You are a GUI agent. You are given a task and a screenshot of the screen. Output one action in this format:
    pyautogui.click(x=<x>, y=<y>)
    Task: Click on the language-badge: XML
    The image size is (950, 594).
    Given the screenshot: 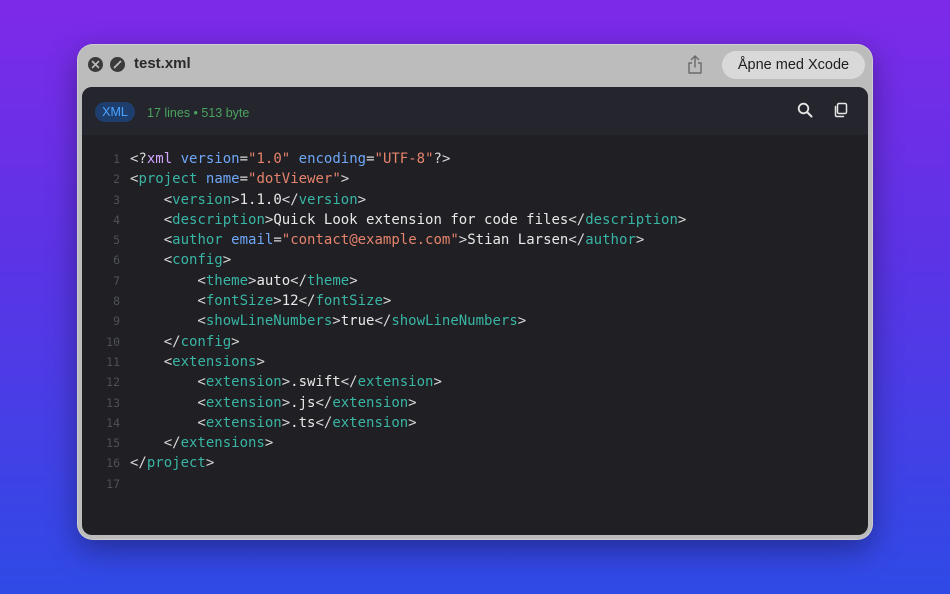 What is the action you would take?
    pyautogui.click(x=115, y=112)
    